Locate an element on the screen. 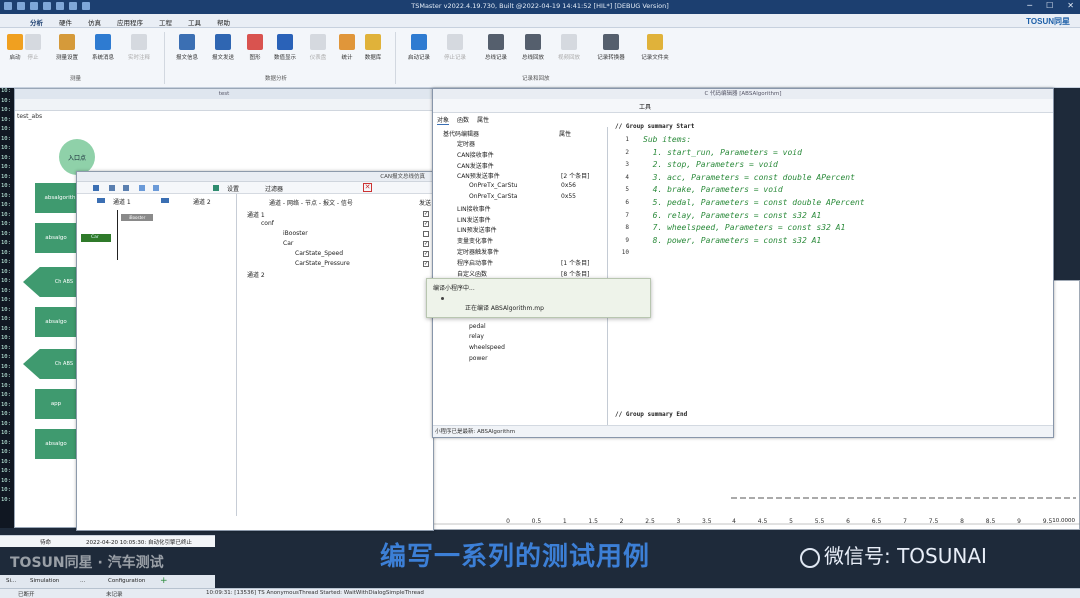 This screenshot has height=598, width=1080. object-tree-item: 程序启动事件 is located at coordinates (475, 262).